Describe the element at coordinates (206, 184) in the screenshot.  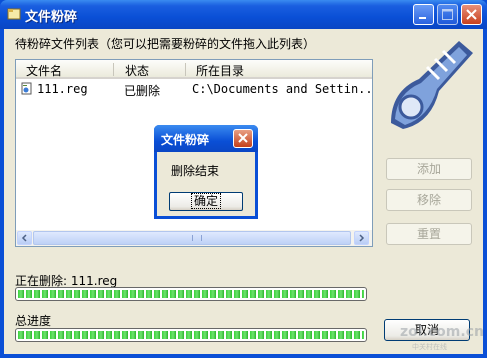
I see `dialog-body: 删除结束 确定` at that location.